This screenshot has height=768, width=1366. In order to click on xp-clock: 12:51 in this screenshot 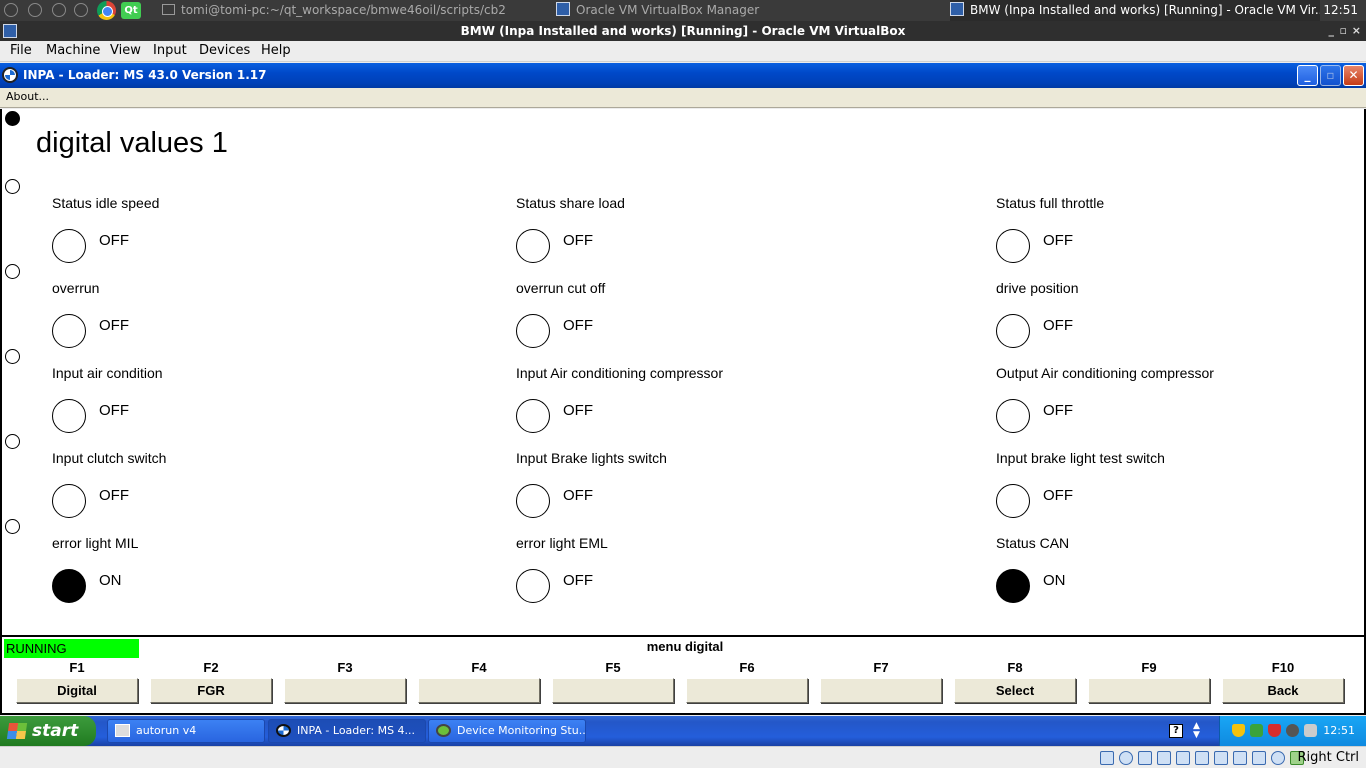, I will do `click(1339, 730)`.